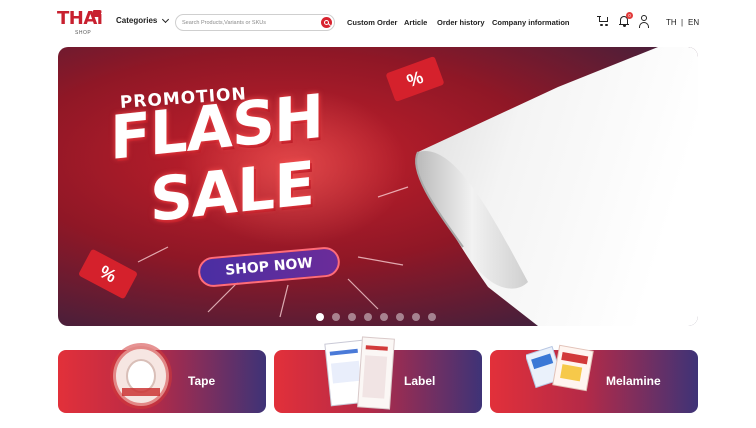  I want to click on category-label-tape: Tape, so click(202, 381).